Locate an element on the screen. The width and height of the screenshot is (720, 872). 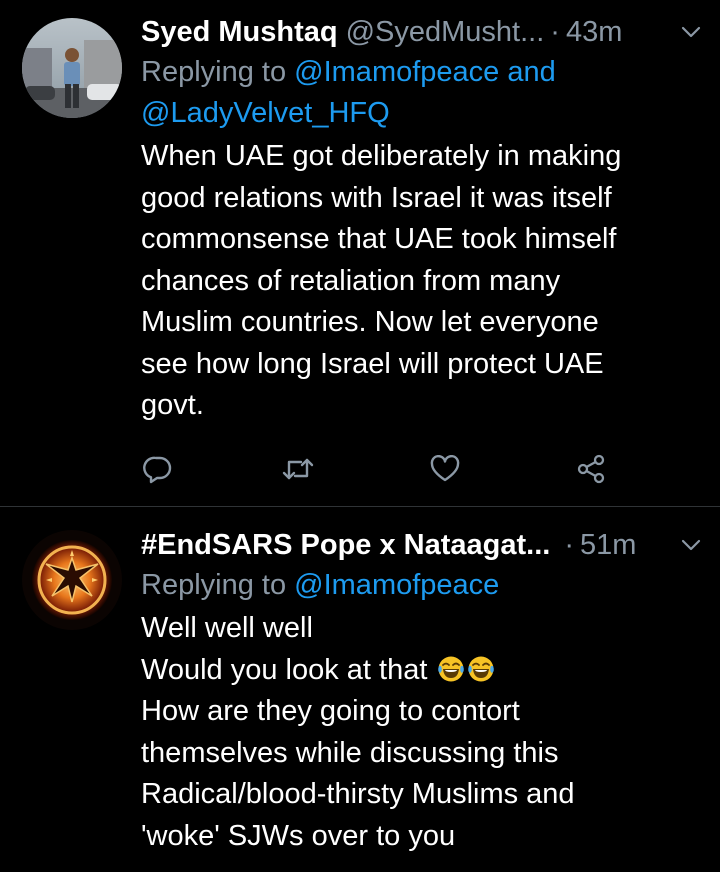
reply-context-line-2: @LadyVelvet_HFQ is located at coordinates (421, 113).